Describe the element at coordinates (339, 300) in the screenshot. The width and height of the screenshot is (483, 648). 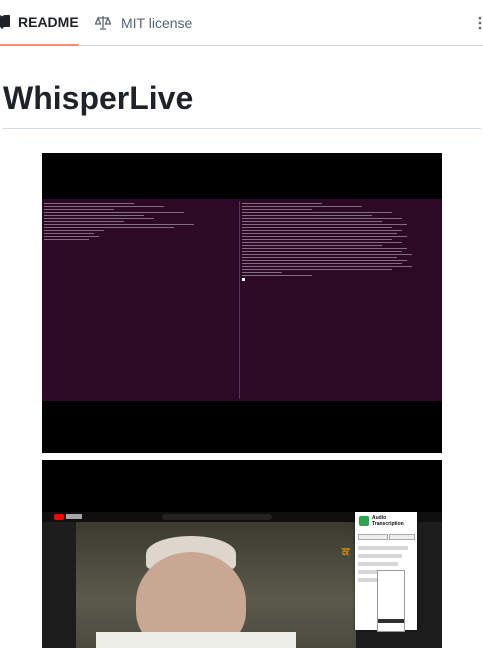
I see `terminal-pane-right` at that location.